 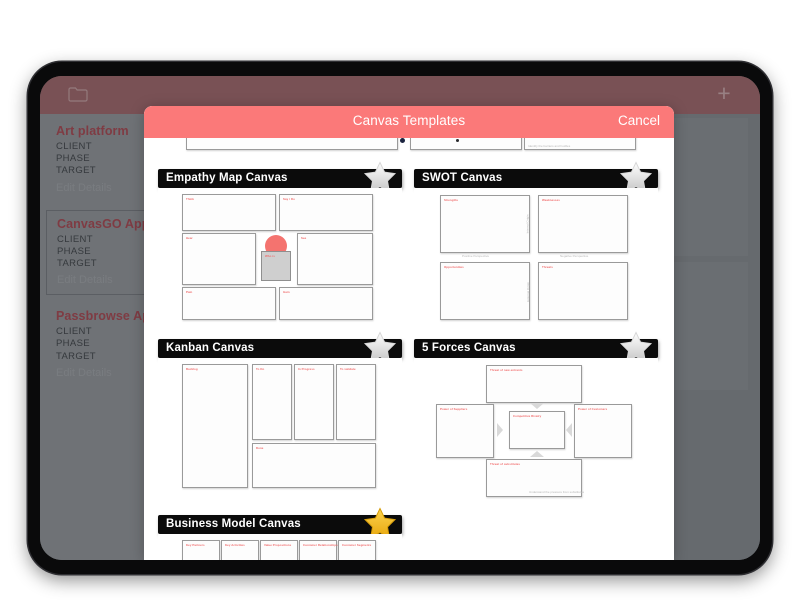 What do you see at coordinates (280, 347) in the screenshot?
I see `template-title-bar: Kanban Canvas` at bounding box center [280, 347].